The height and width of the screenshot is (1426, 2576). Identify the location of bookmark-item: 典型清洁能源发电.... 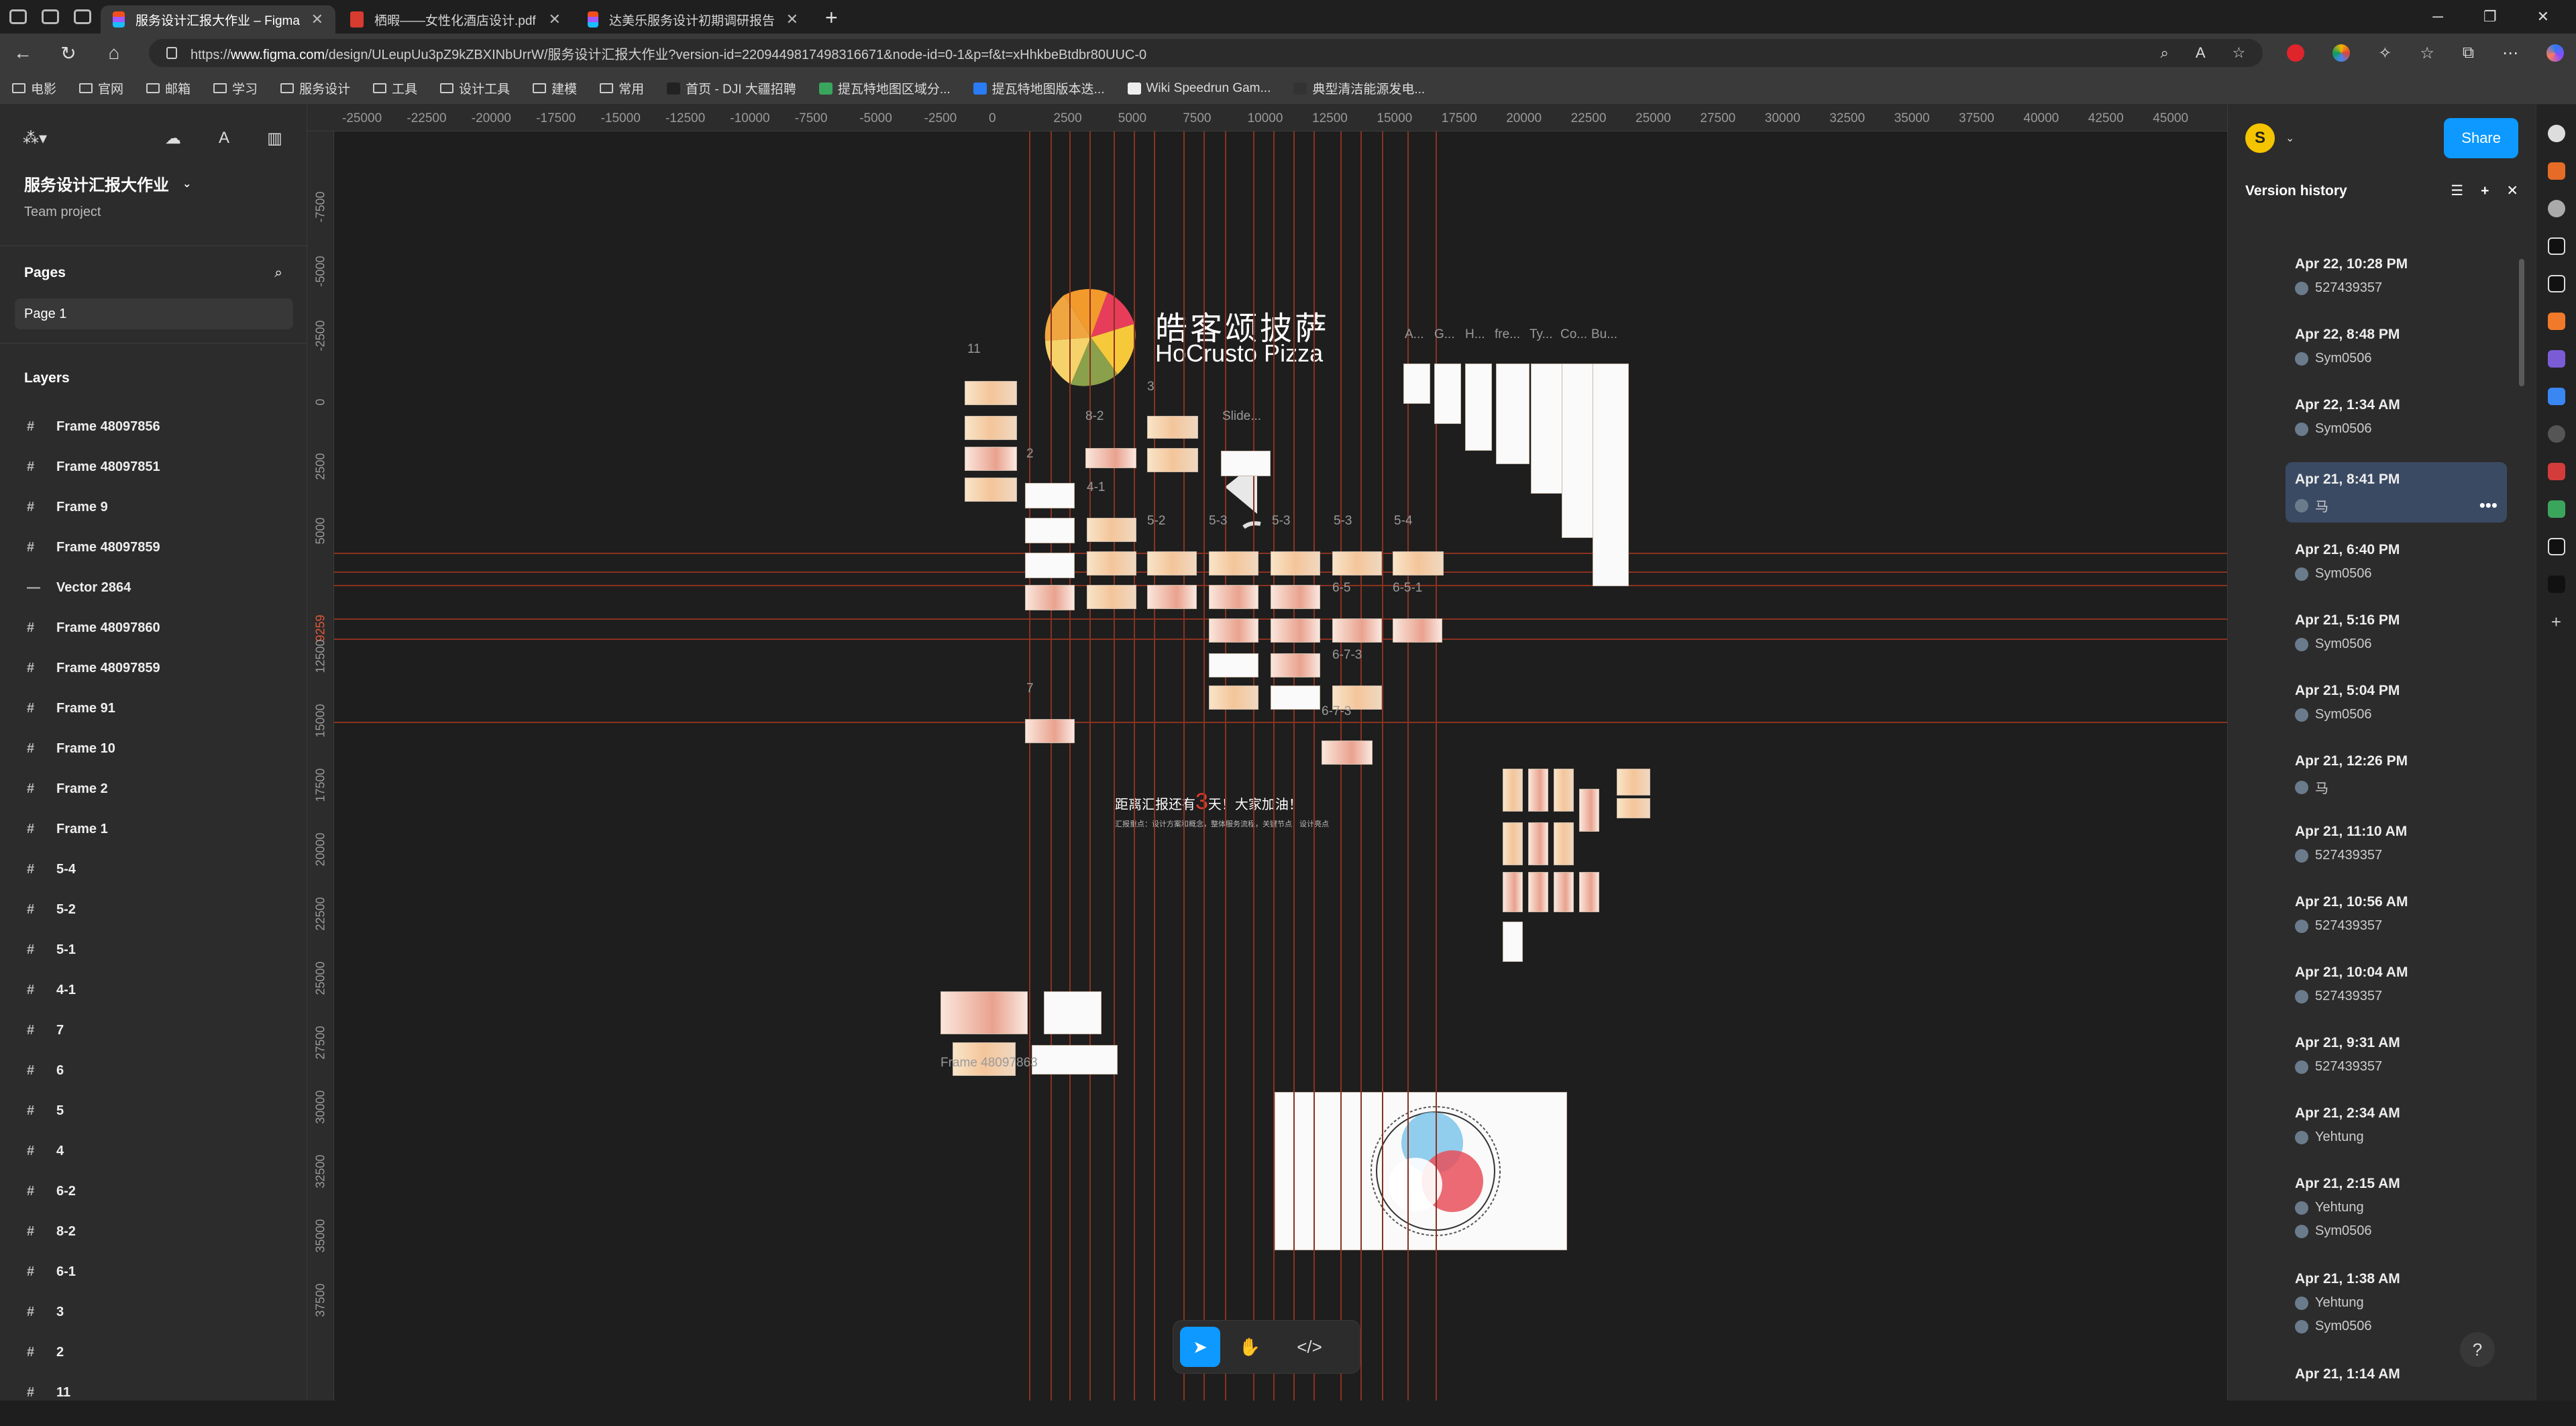
(1359, 88).